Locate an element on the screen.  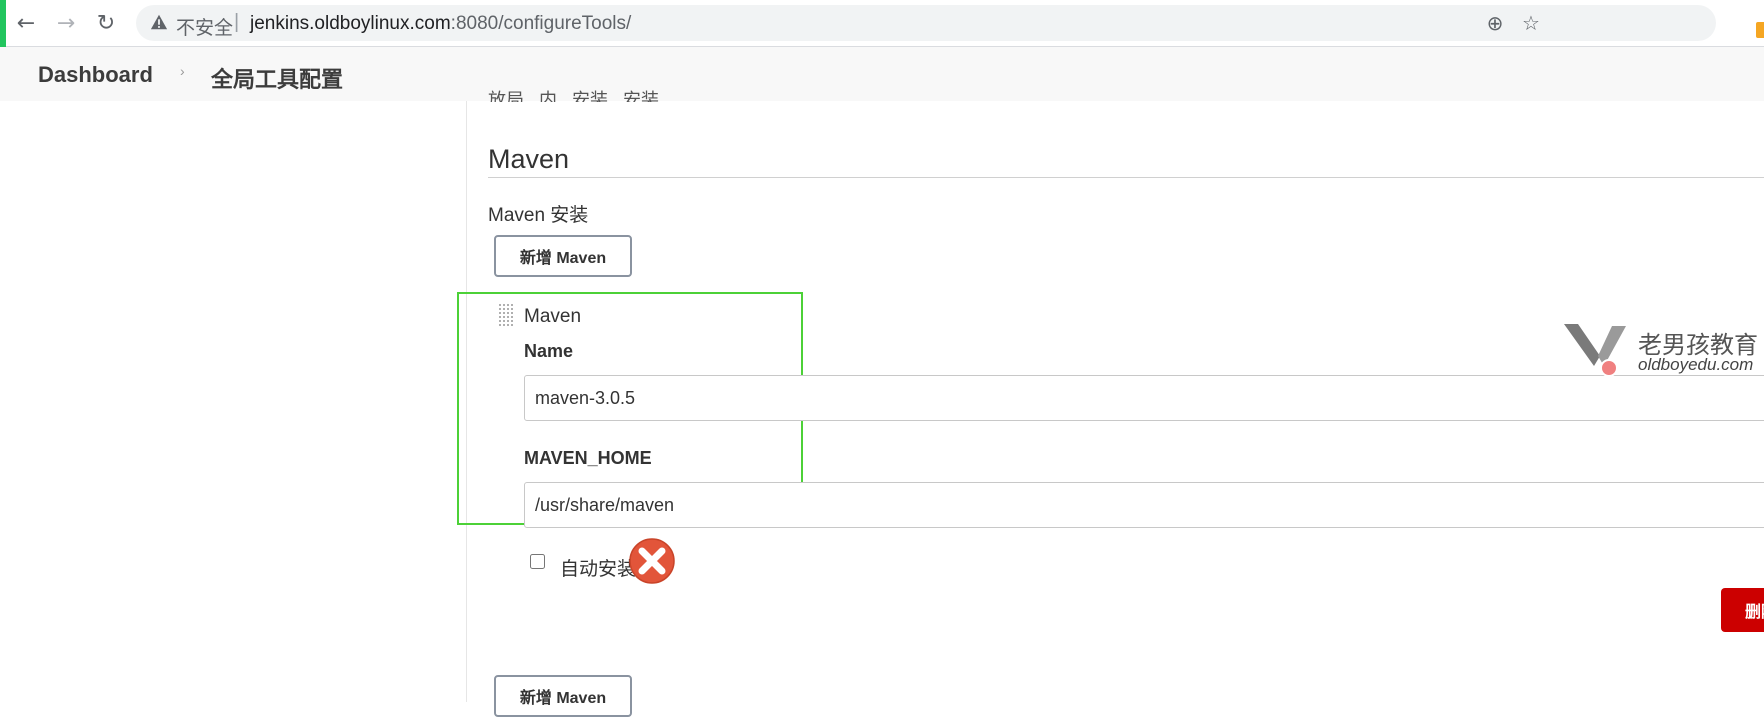
auto-install-label: 自动安装 is located at coordinates (598, 567).